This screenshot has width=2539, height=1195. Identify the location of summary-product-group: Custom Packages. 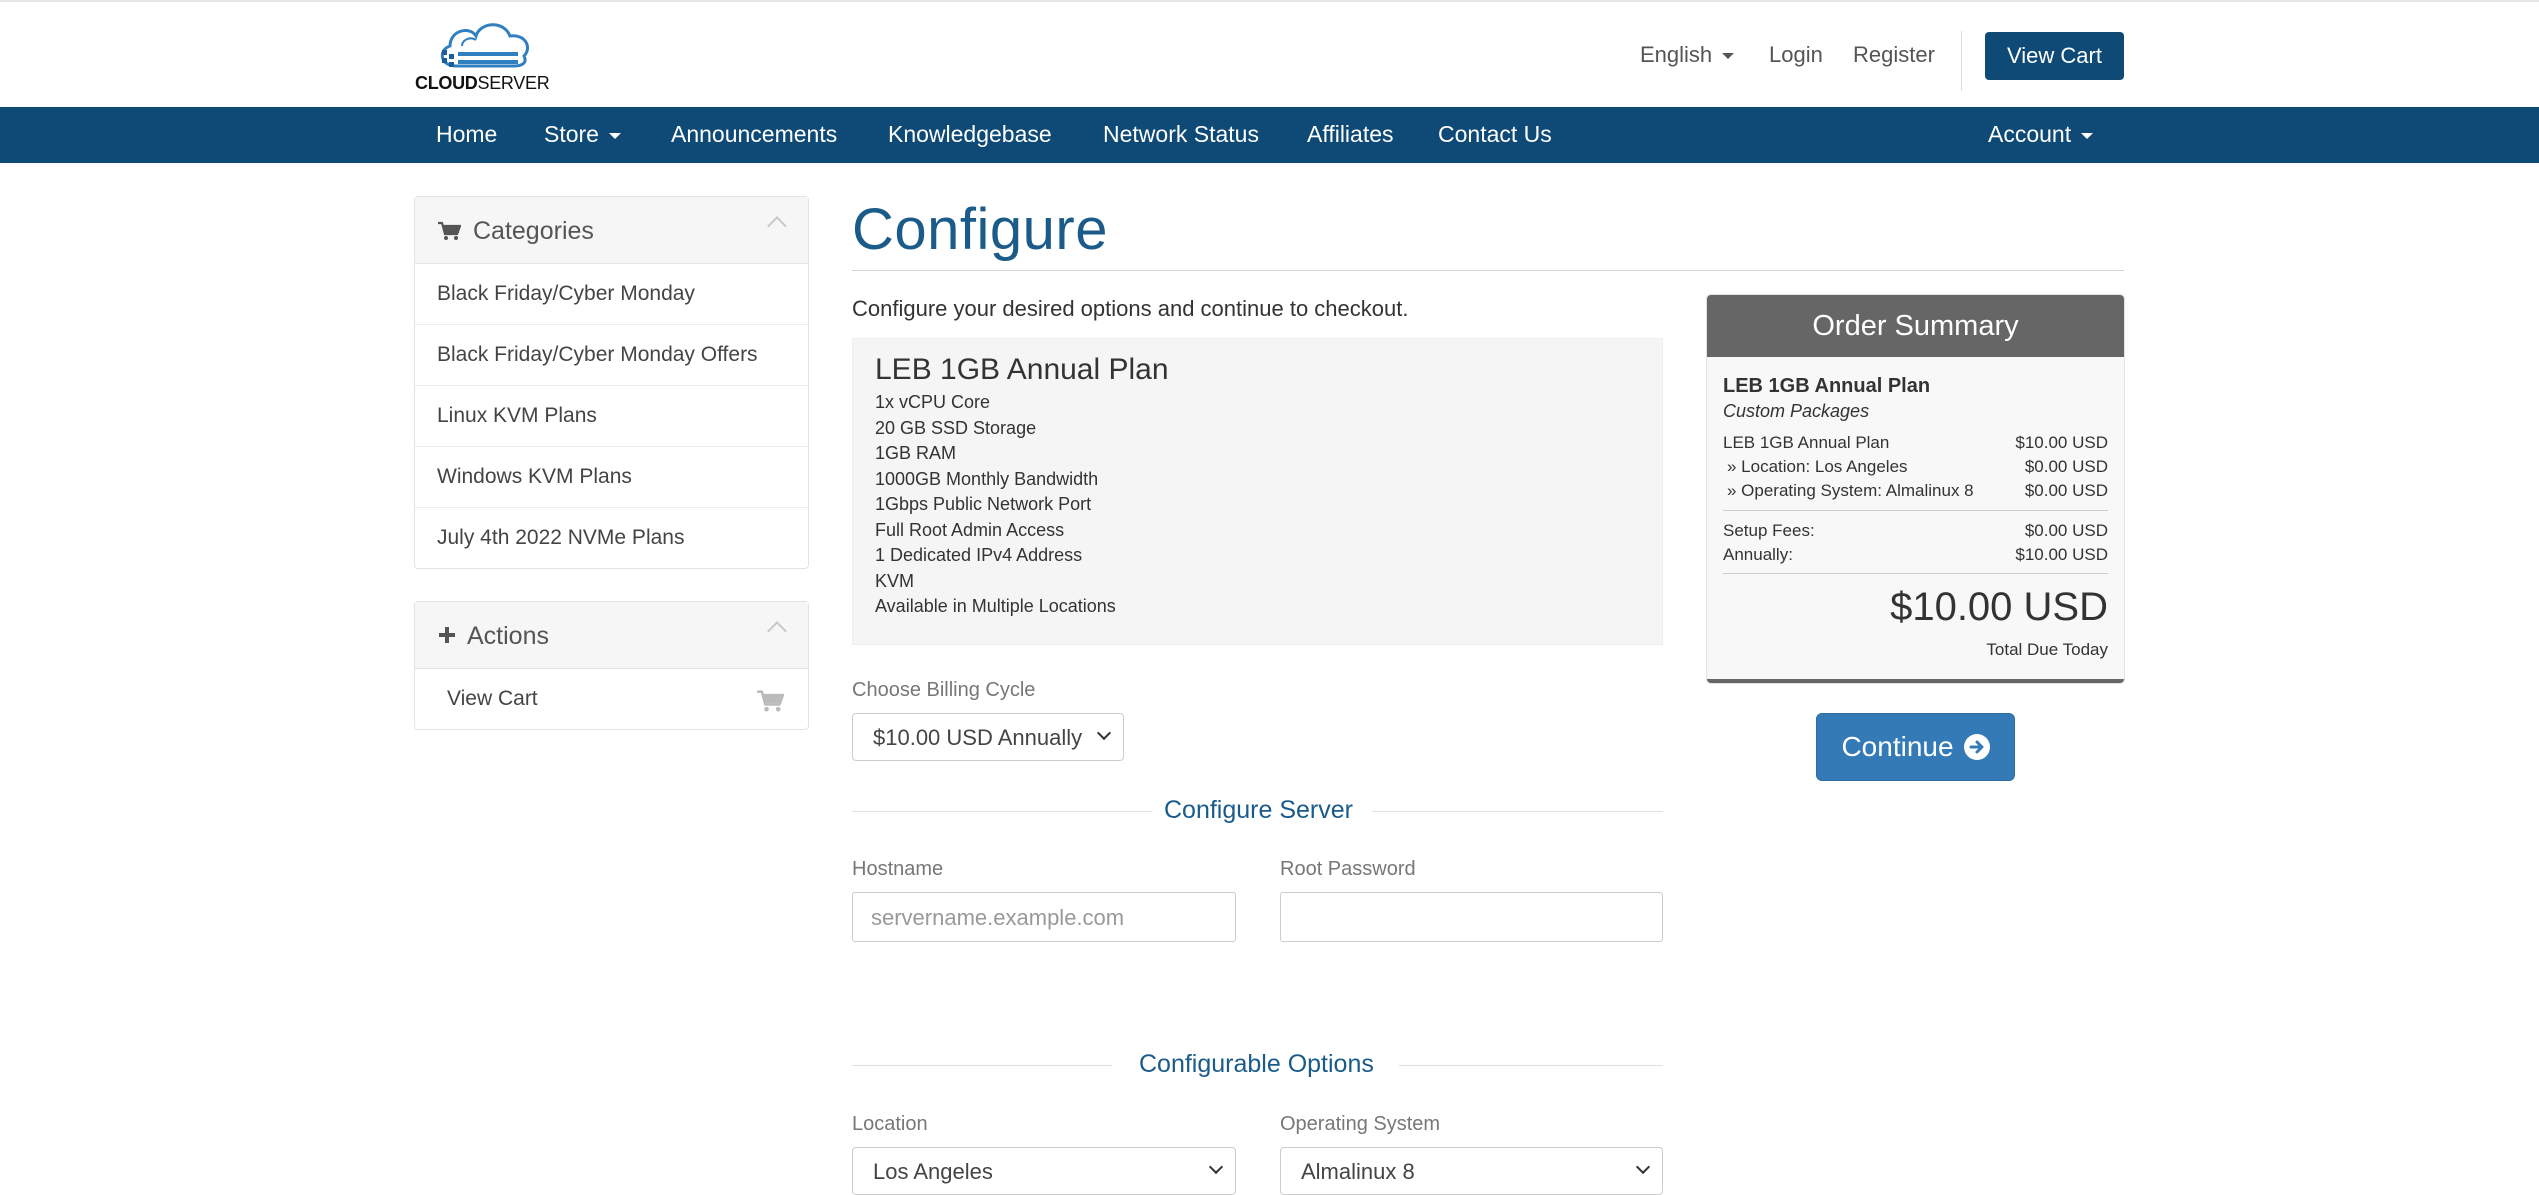
(1796, 411).